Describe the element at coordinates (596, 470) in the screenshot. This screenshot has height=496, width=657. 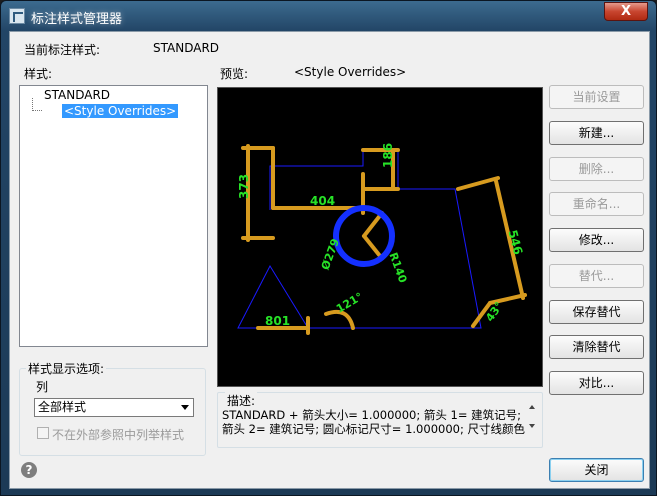
I see `close-button: 关闭` at that location.